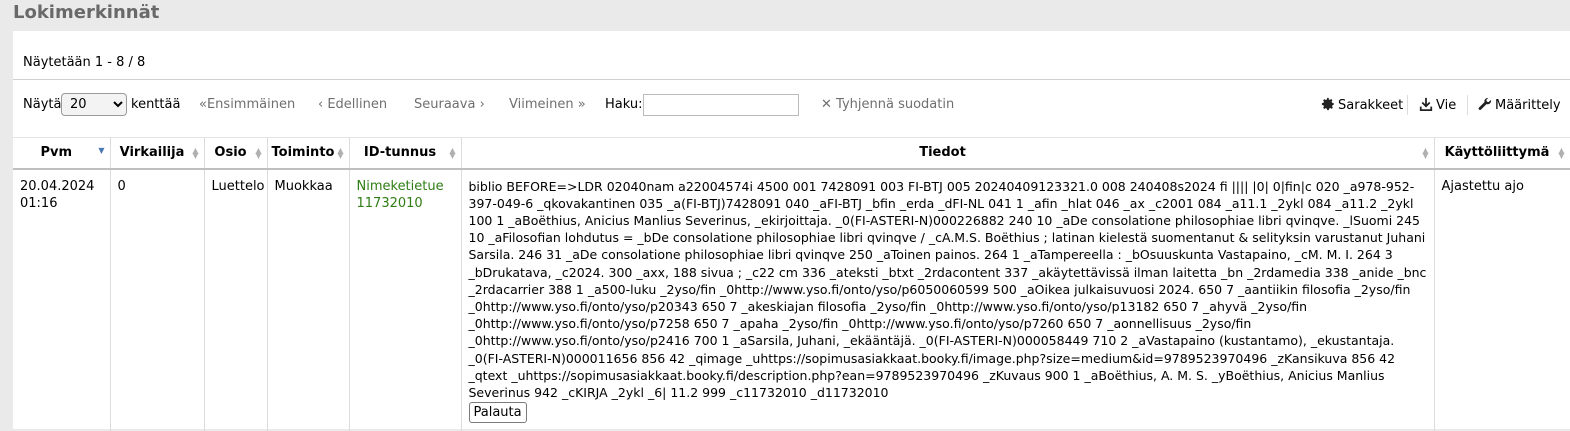  What do you see at coordinates (1528, 105) in the screenshot?
I see `configure-label: Määrittely` at bounding box center [1528, 105].